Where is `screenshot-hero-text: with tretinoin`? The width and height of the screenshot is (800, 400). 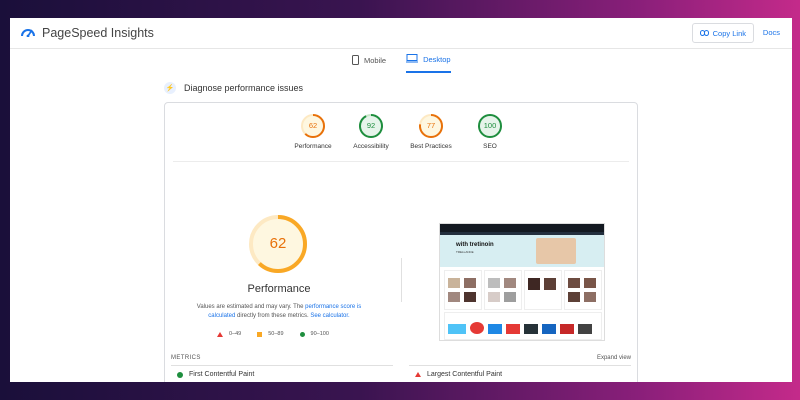 screenshot-hero-text: with tretinoin is located at coordinates (475, 245).